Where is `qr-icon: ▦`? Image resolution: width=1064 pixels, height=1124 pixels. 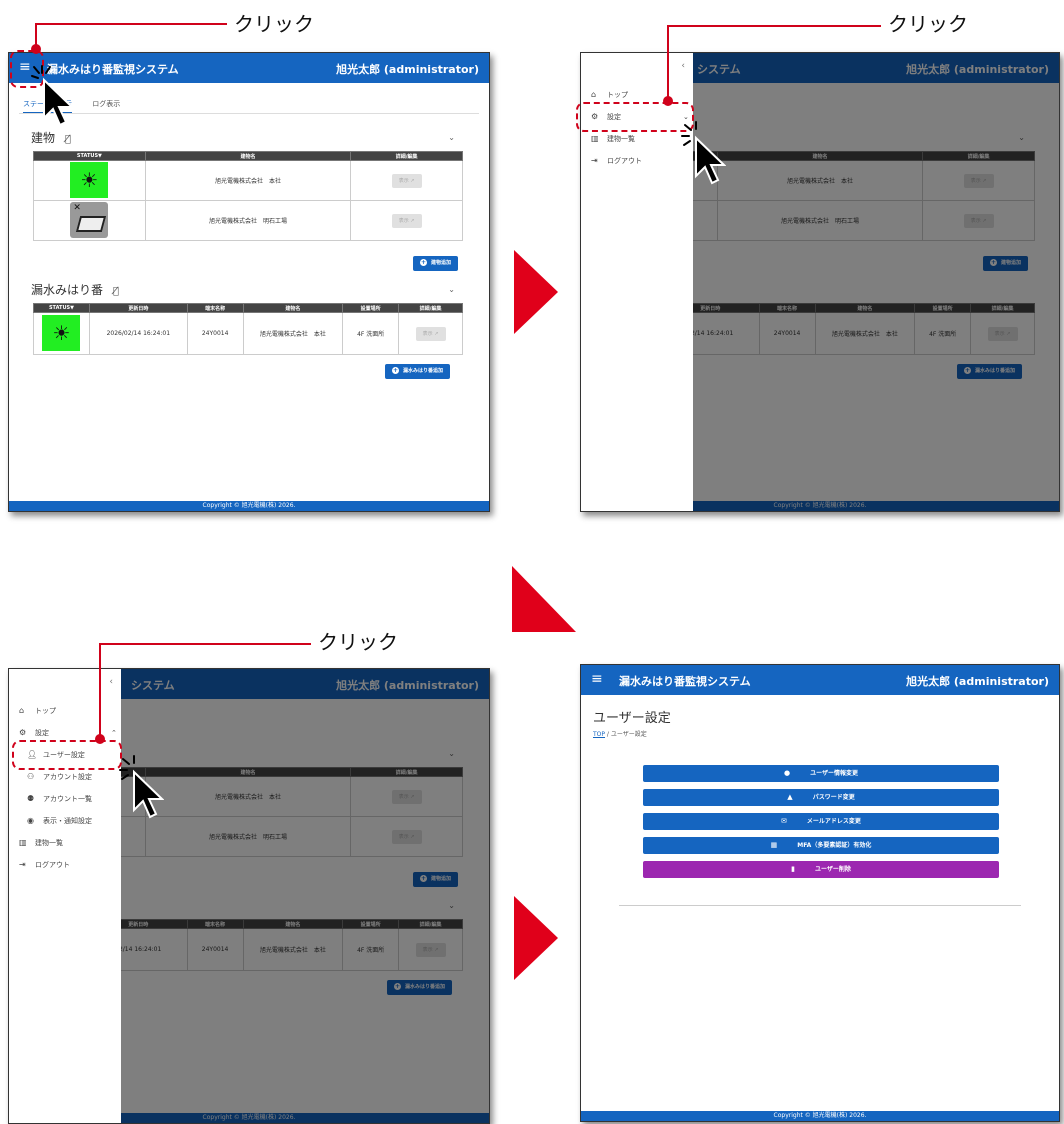
qr-icon: ▦ is located at coordinates (774, 845).